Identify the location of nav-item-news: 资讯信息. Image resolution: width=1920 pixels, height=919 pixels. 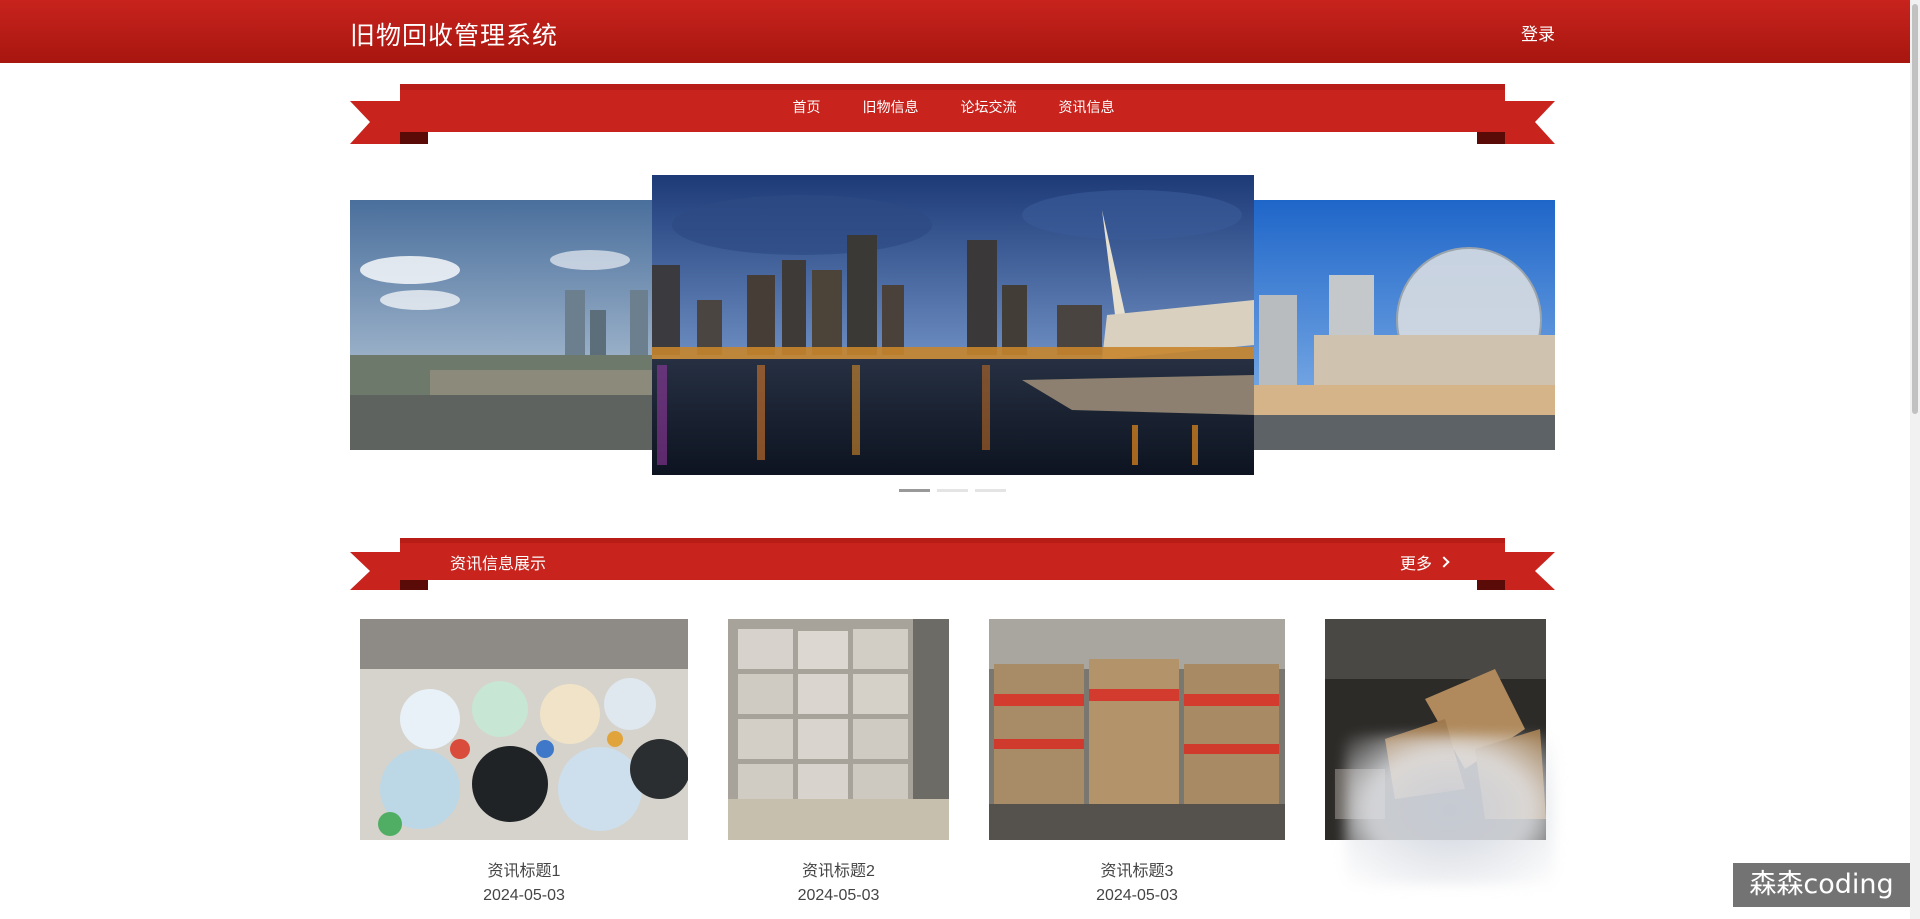
(1086, 107).